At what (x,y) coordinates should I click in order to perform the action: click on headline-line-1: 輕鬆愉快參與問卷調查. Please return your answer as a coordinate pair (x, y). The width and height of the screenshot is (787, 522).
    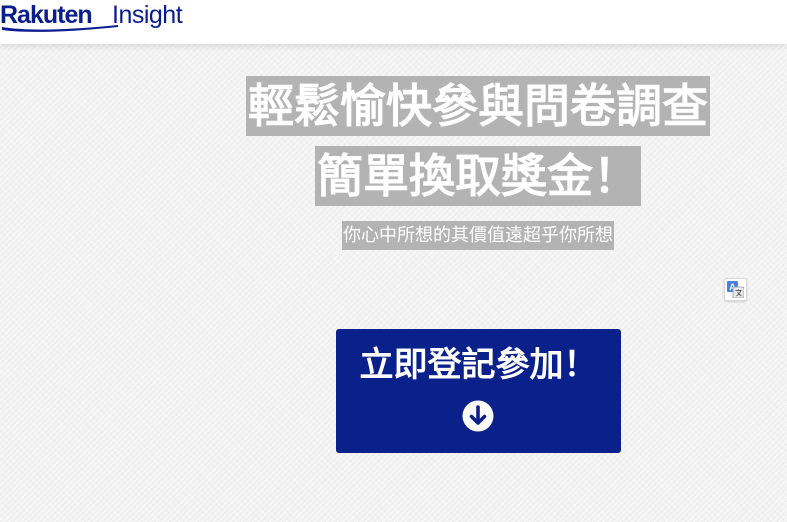
    Looking at the image, I should click on (478, 106).